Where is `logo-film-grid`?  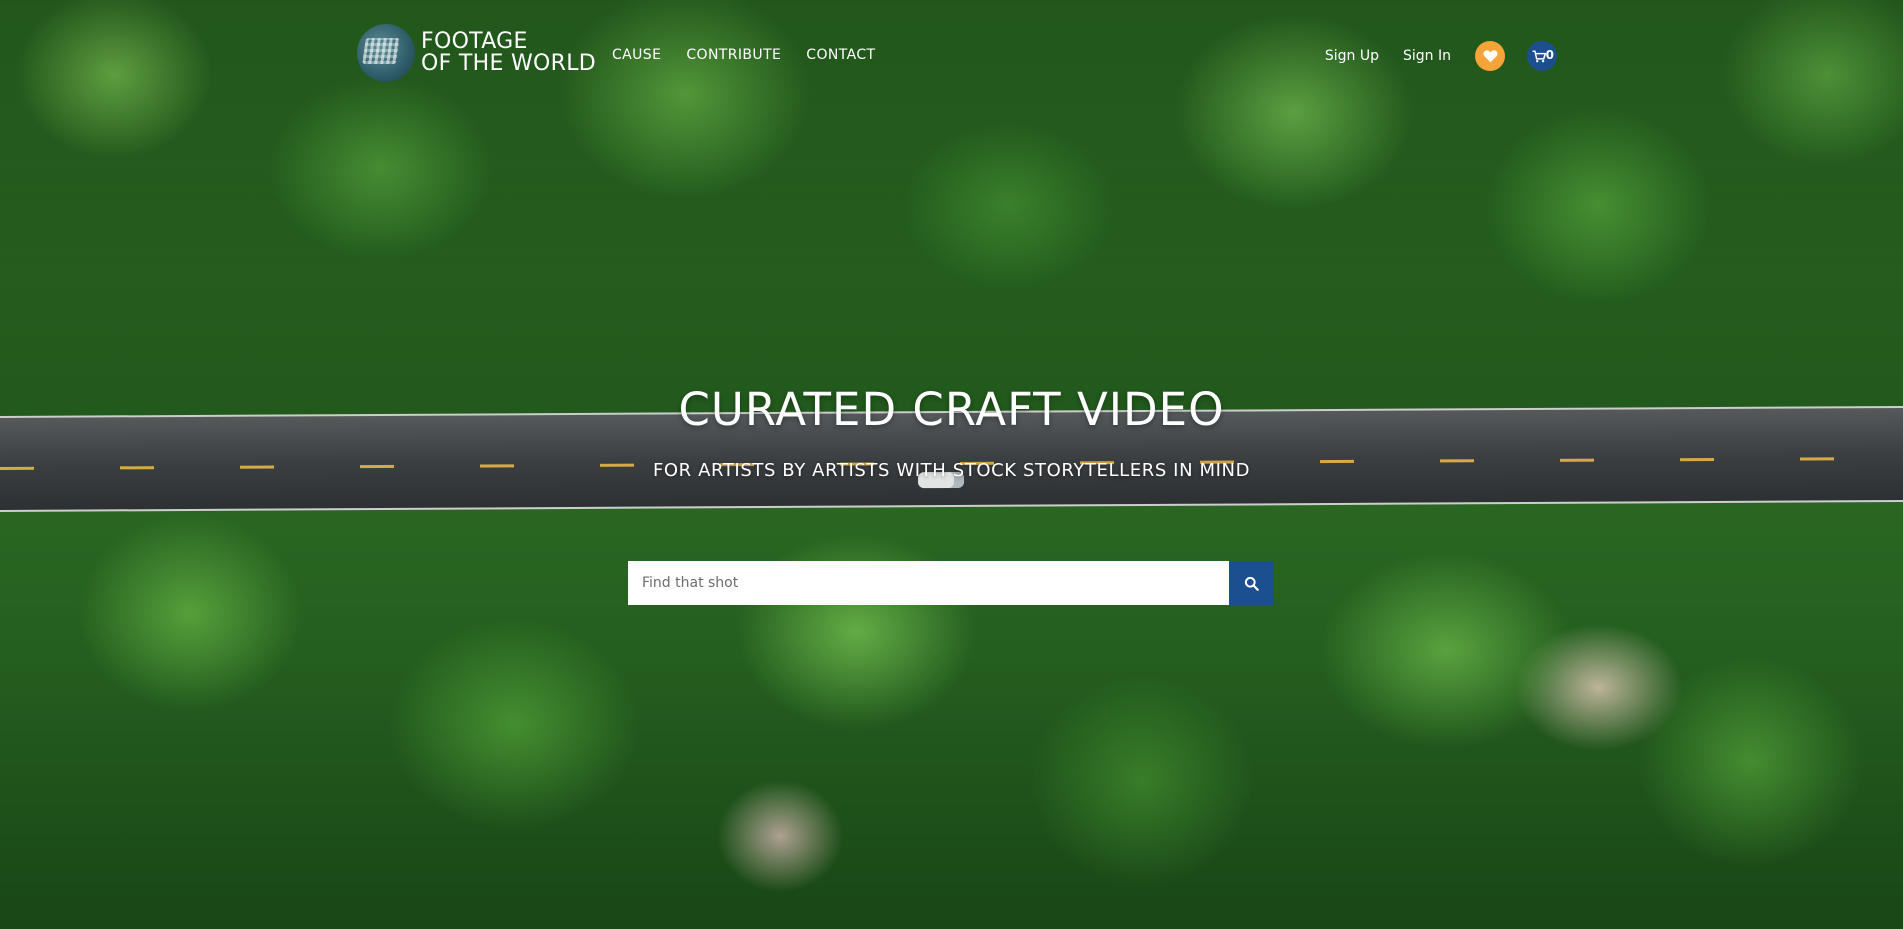 logo-film-grid is located at coordinates (381, 51).